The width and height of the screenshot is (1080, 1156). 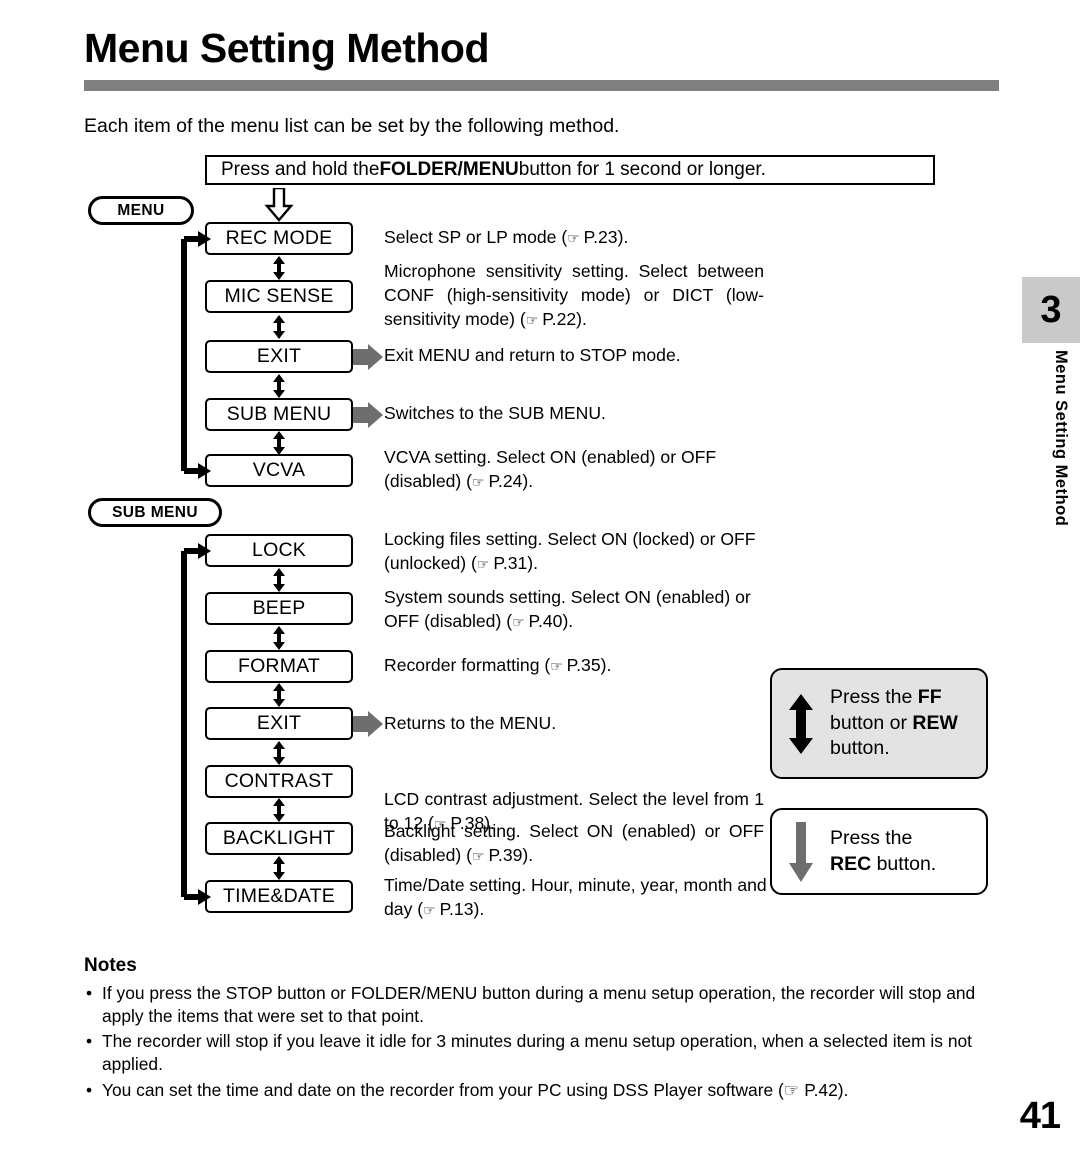 I want to click on description-page-ref: P.39)., so click(x=508, y=854).